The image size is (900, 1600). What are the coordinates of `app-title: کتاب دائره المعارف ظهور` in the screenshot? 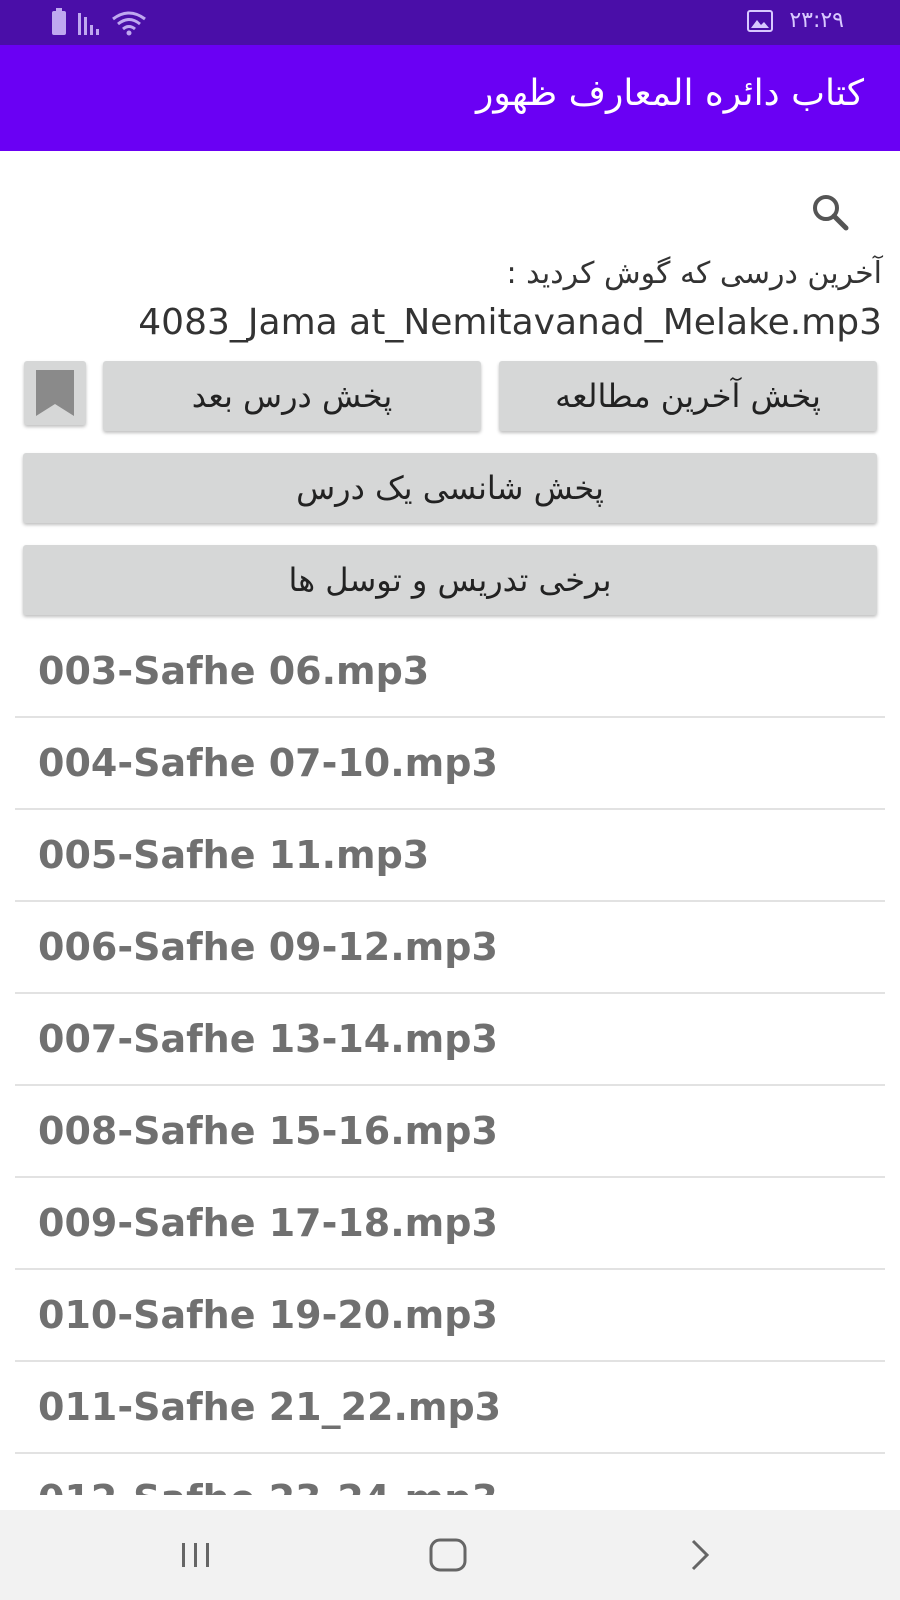 It's located at (669, 93).